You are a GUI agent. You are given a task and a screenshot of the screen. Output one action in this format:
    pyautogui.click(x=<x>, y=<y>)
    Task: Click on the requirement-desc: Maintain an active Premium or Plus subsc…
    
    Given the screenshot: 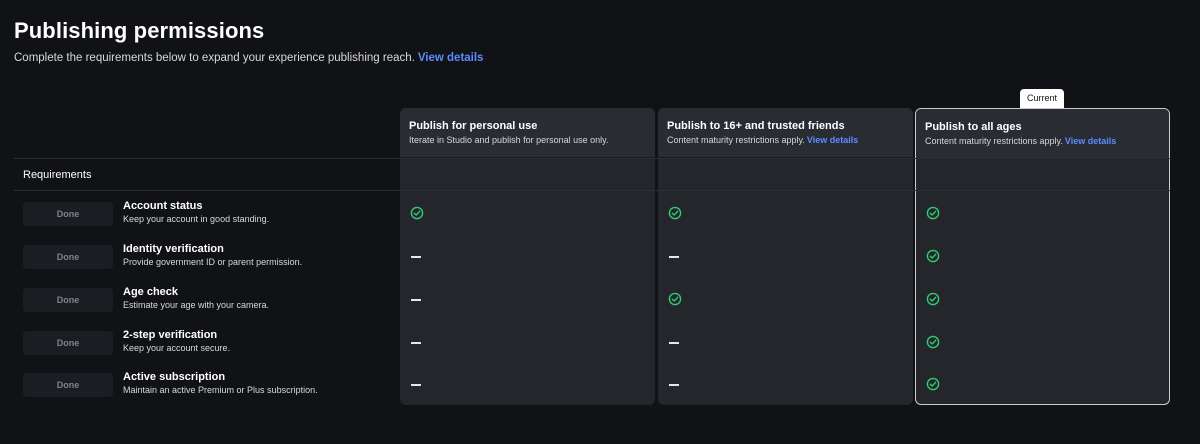 What is the action you would take?
    pyautogui.click(x=220, y=390)
    